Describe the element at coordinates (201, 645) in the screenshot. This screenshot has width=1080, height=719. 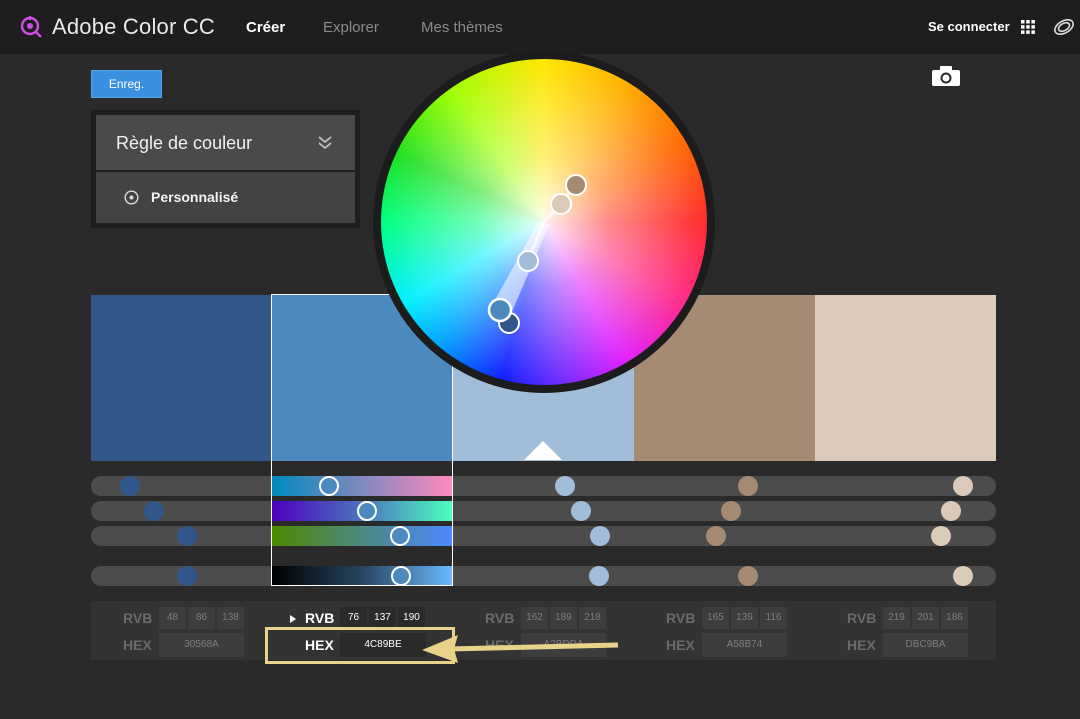
I see `hex-value: 30568A` at that location.